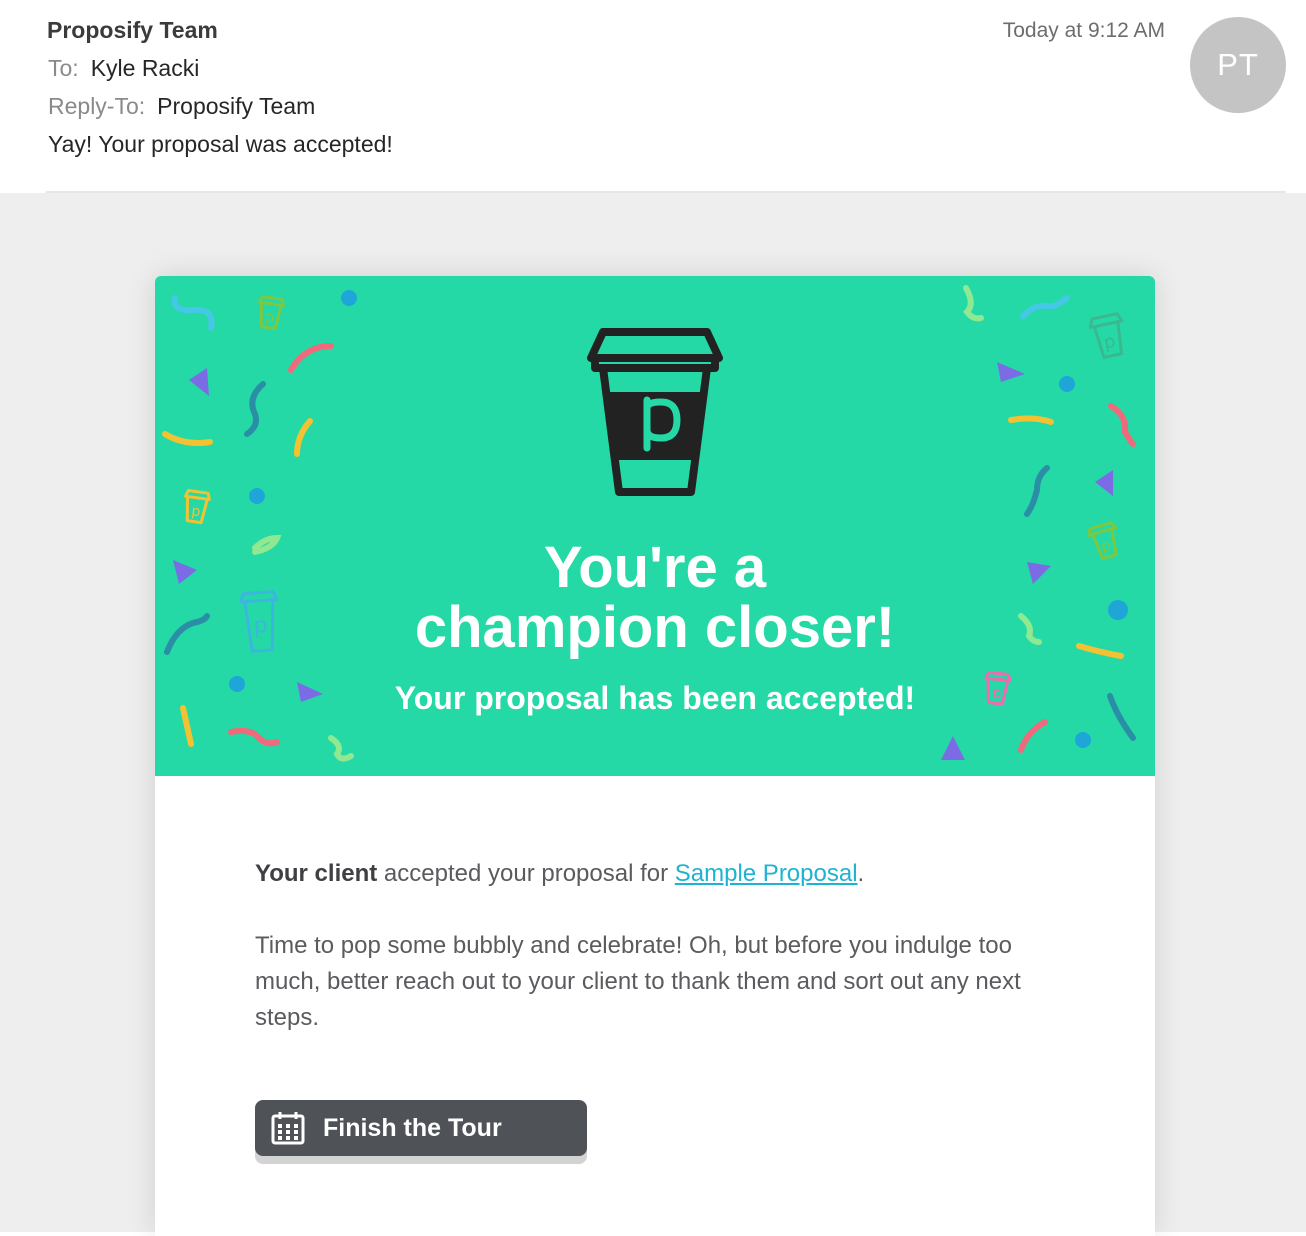 The width and height of the screenshot is (1306, 1236). What do you see at coordinates (766, 873) in the screenshot?
I see `proposal-link: Sample Proposal` at bounding box center [766, 873].